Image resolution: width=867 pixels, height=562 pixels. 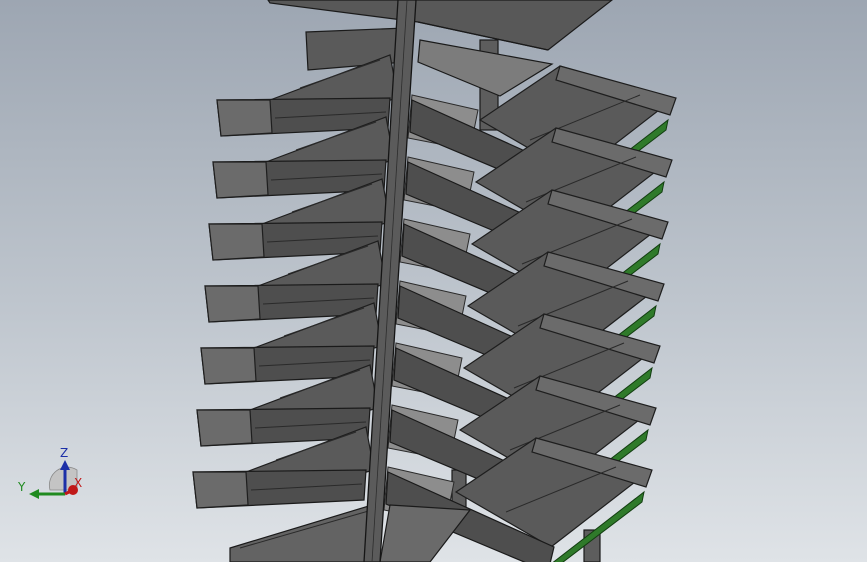 I want to click on y-axis-label: Y, so click(x=21, y=487).